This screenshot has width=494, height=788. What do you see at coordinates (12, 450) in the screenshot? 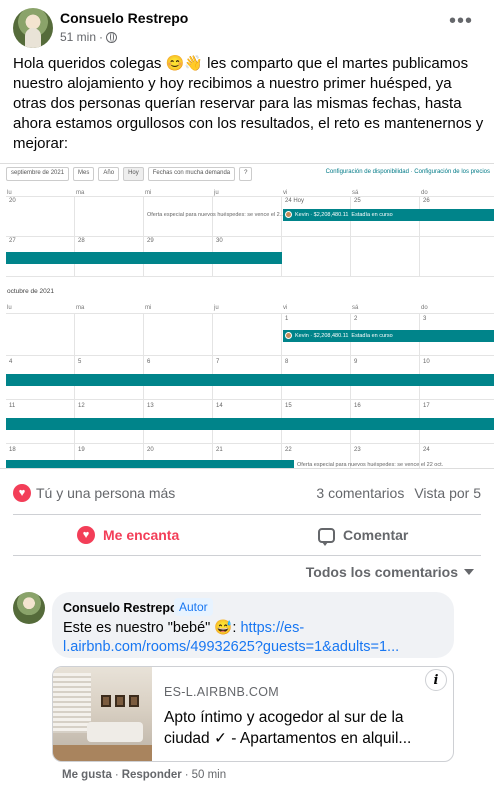
I see `day-number: 18` at bounding box center [12, 450].